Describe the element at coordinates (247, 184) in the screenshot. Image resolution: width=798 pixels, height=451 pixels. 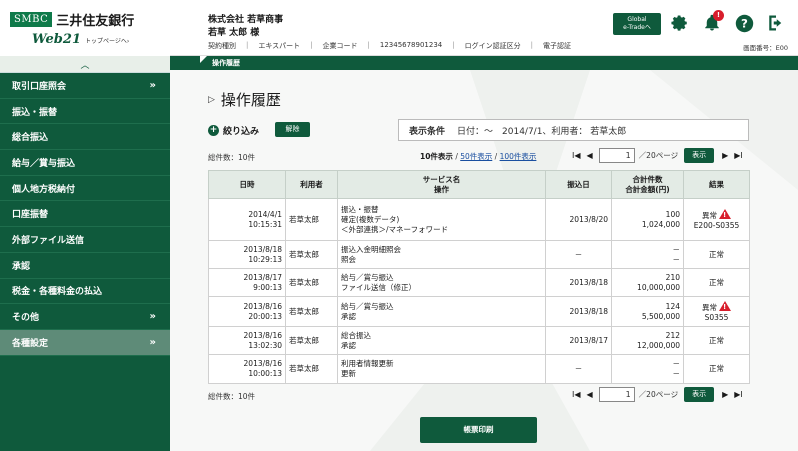
I see `col-date: 日時` at that location.